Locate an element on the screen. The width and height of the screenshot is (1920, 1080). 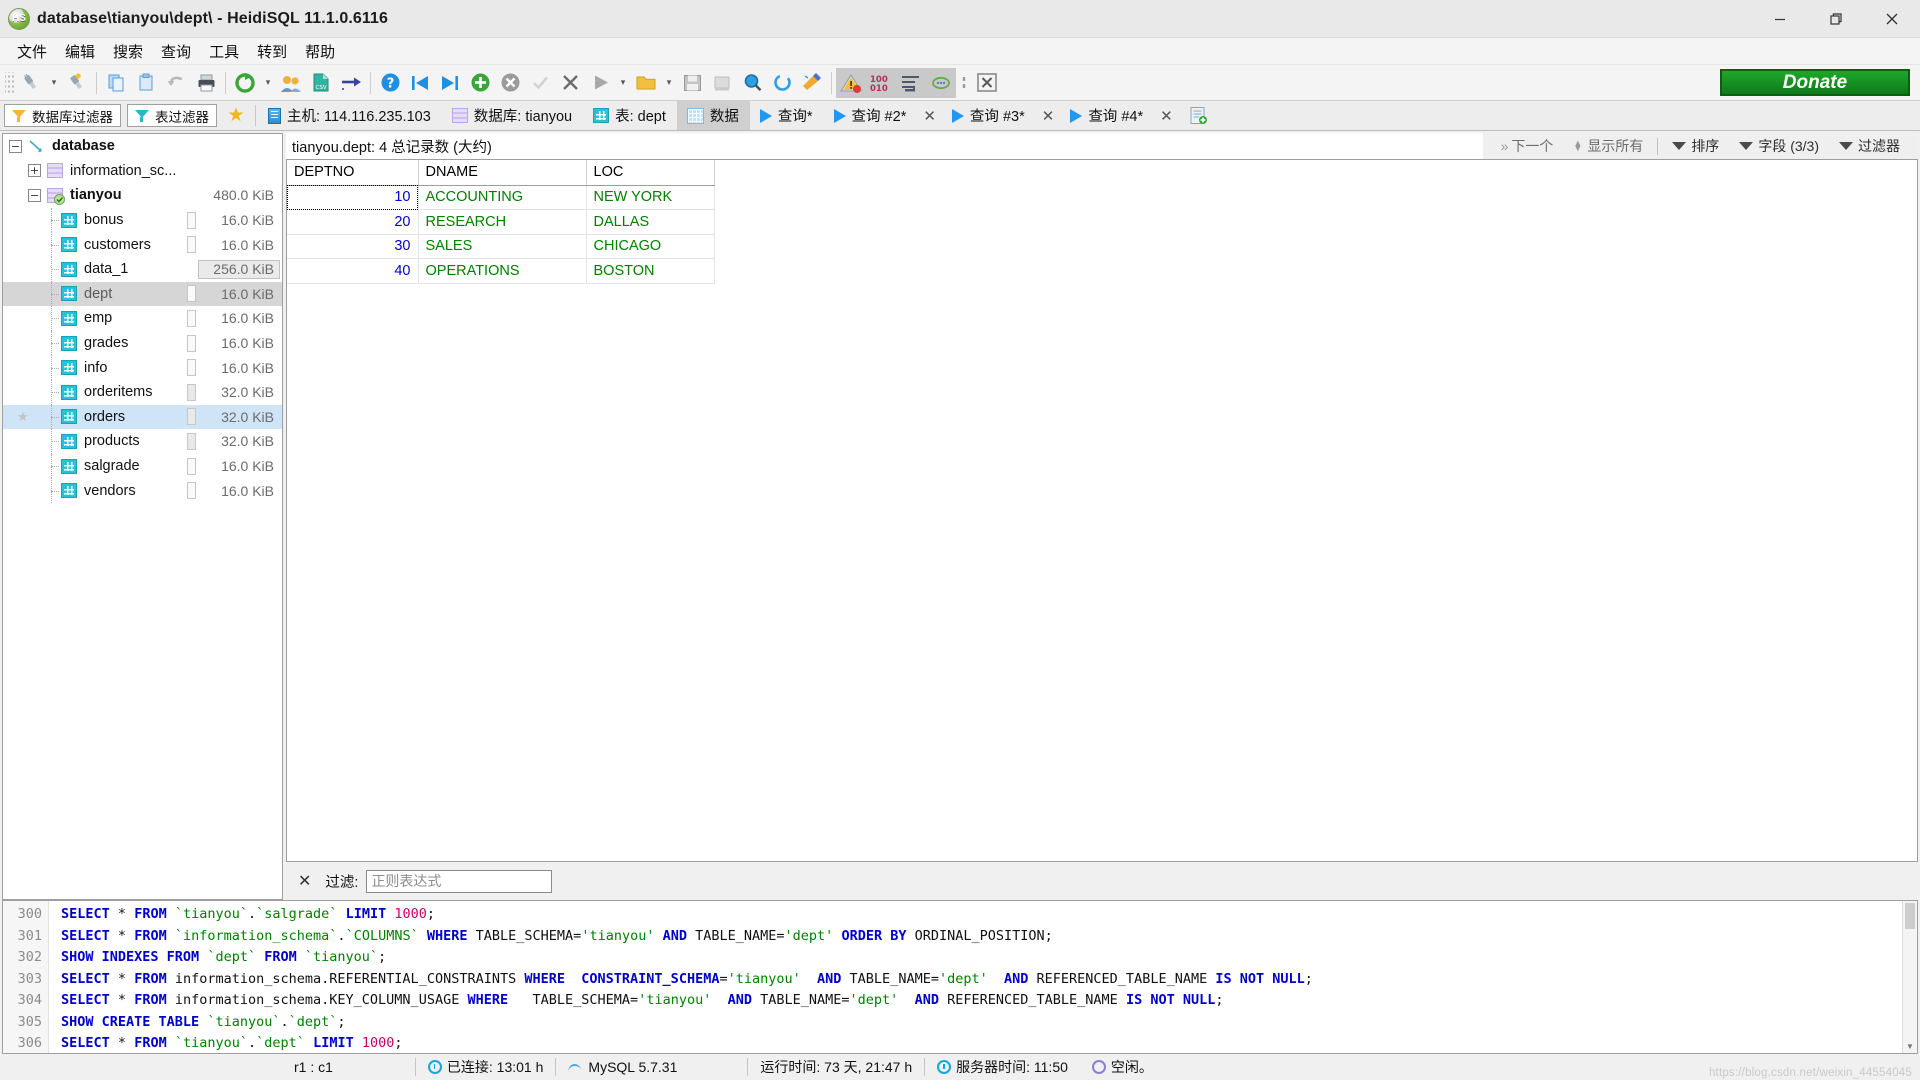
menu-search: 搜索 is located at coordinates (128, 51).